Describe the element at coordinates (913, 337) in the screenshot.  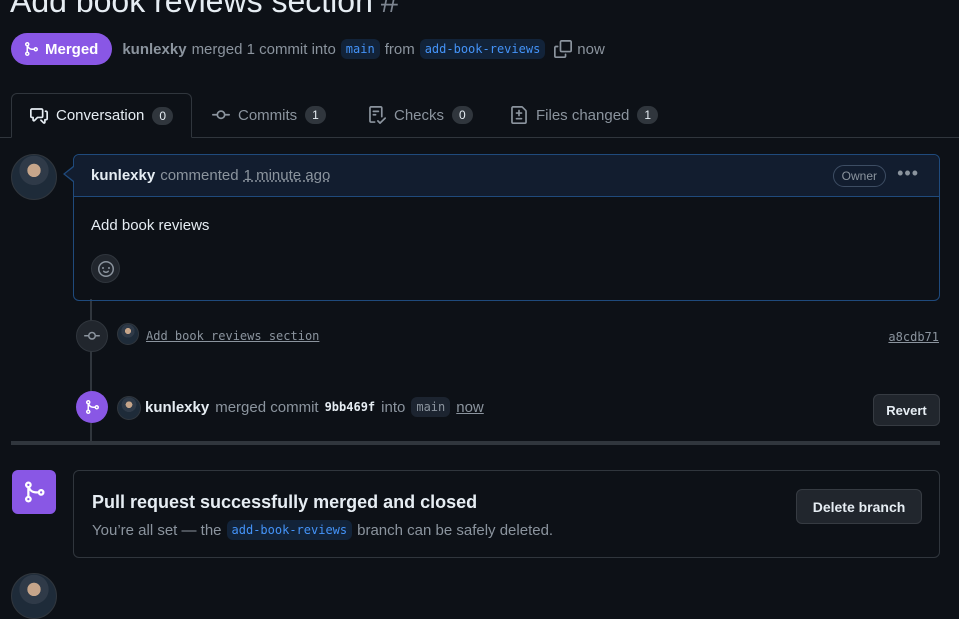
I see `commit-sha-link: a8cdb71` at that location.